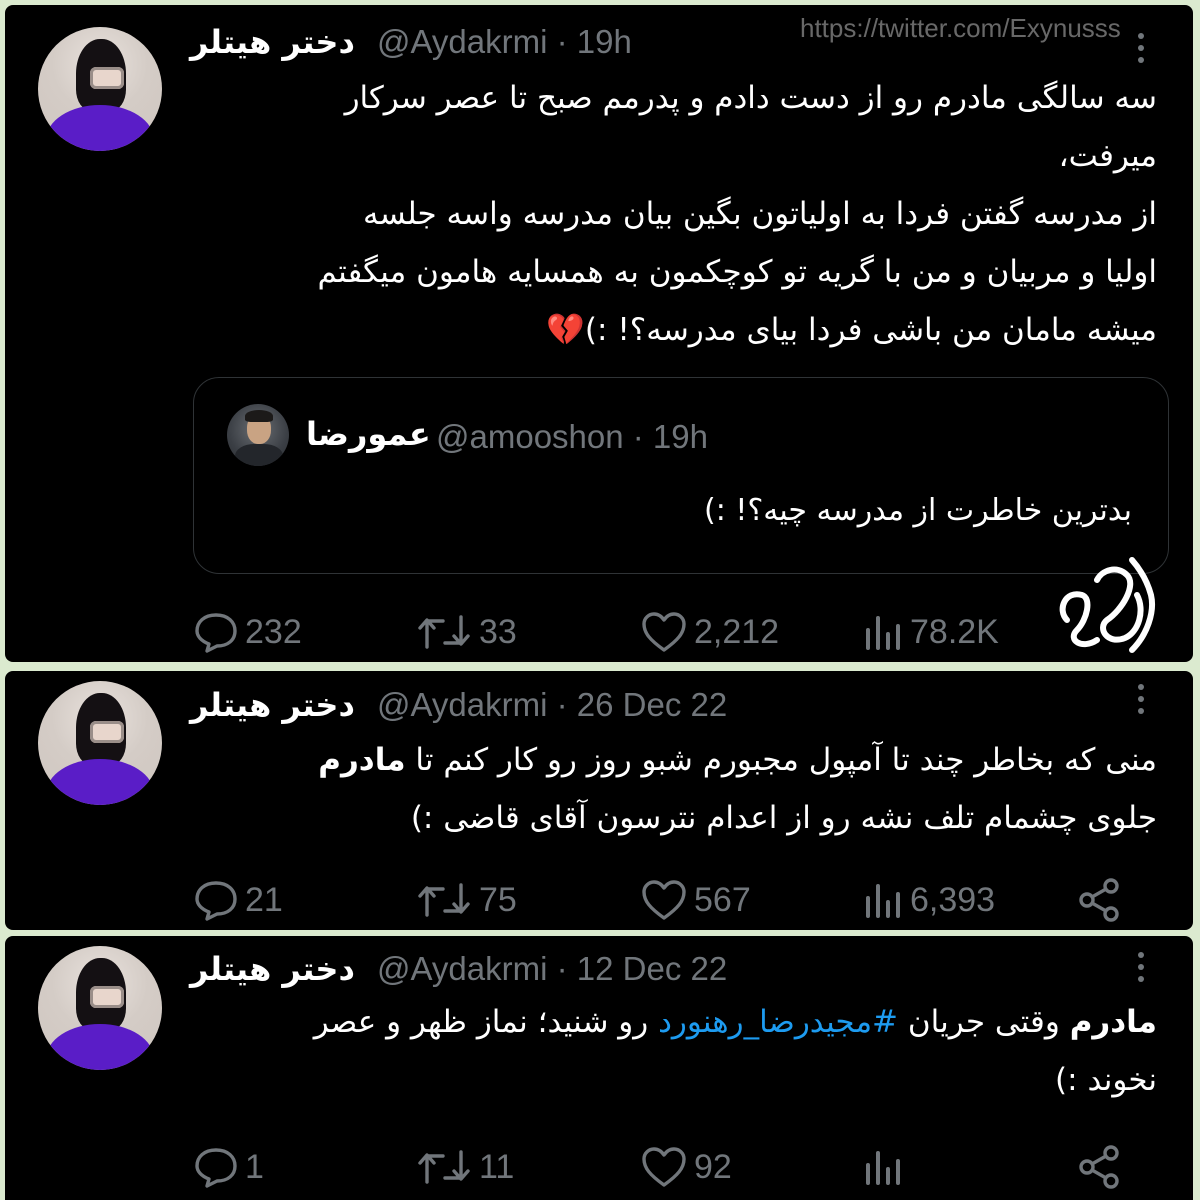 The width and height of the screenshot is (1200, 1200). I want to click on views-count: 6,393, so click(953, 899).